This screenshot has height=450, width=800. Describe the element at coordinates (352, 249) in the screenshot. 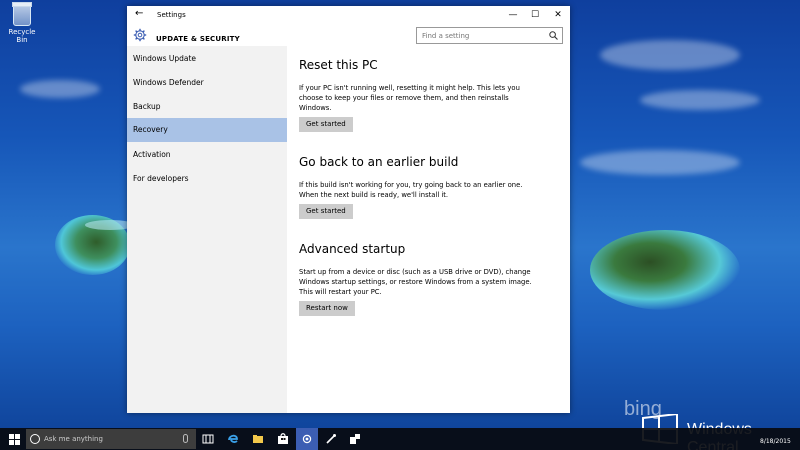

I see `advanced-startup-heading: Advanced startup` at that location.